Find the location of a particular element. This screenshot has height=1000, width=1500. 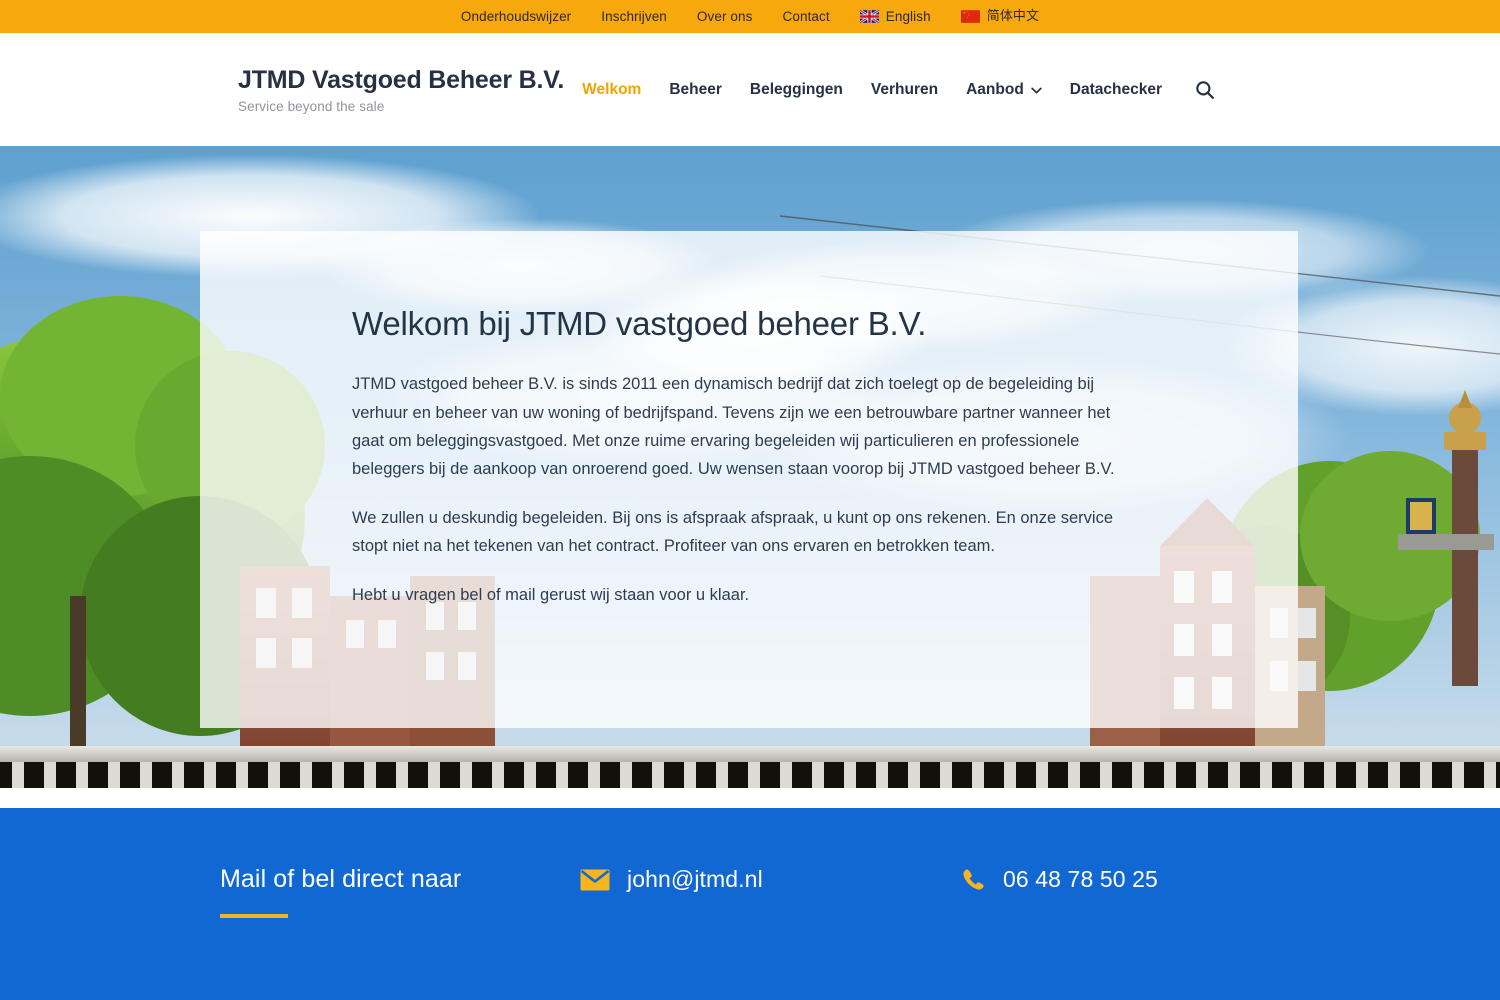

nav-item-aanbod: Aanbod is located at coordinates (1004, 90).